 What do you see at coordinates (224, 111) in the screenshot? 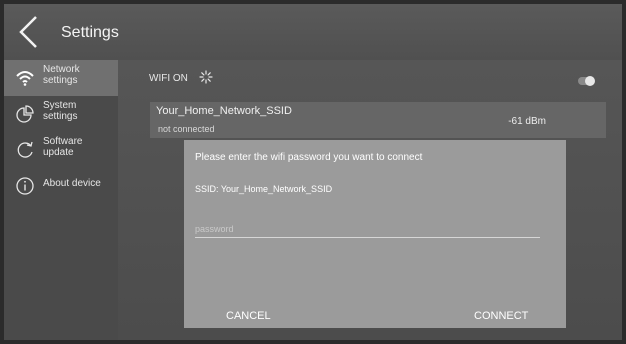
I see `network-ssid: Your_Home_Network_SSID` at bounding box center [224, 111].